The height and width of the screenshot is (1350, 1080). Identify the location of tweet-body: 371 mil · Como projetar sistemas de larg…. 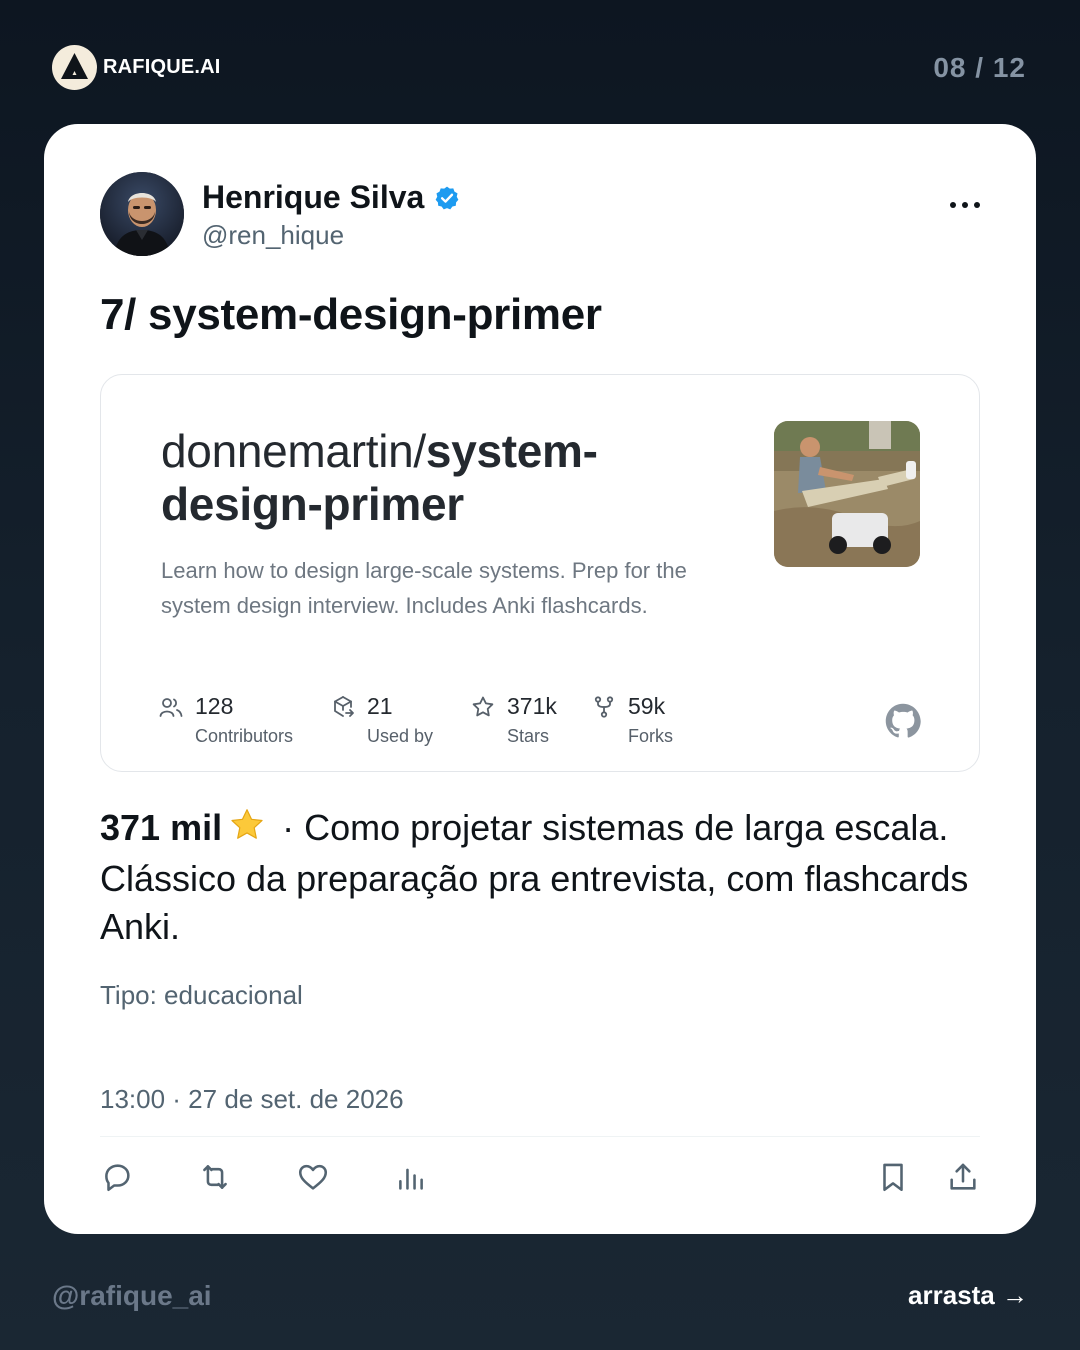
(545, 877).